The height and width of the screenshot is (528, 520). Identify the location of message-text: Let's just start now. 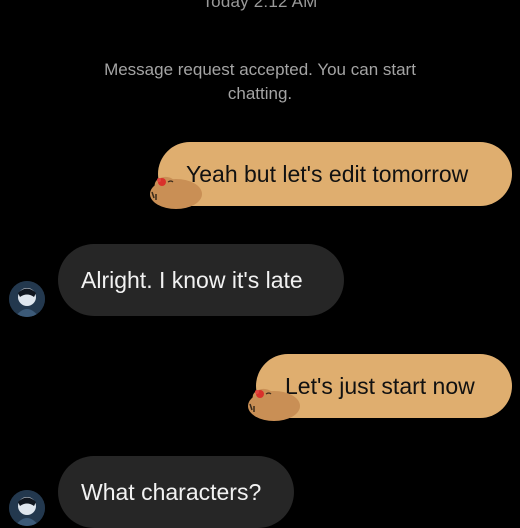
(380, 385).